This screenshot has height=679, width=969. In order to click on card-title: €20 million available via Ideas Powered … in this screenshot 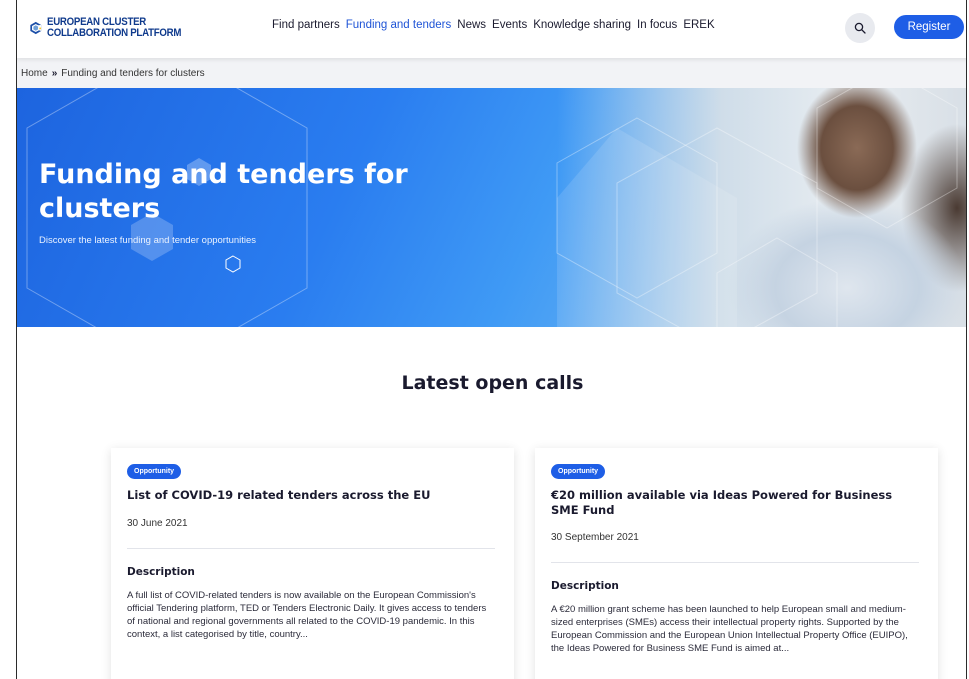, I will do `click(736, 503)`.